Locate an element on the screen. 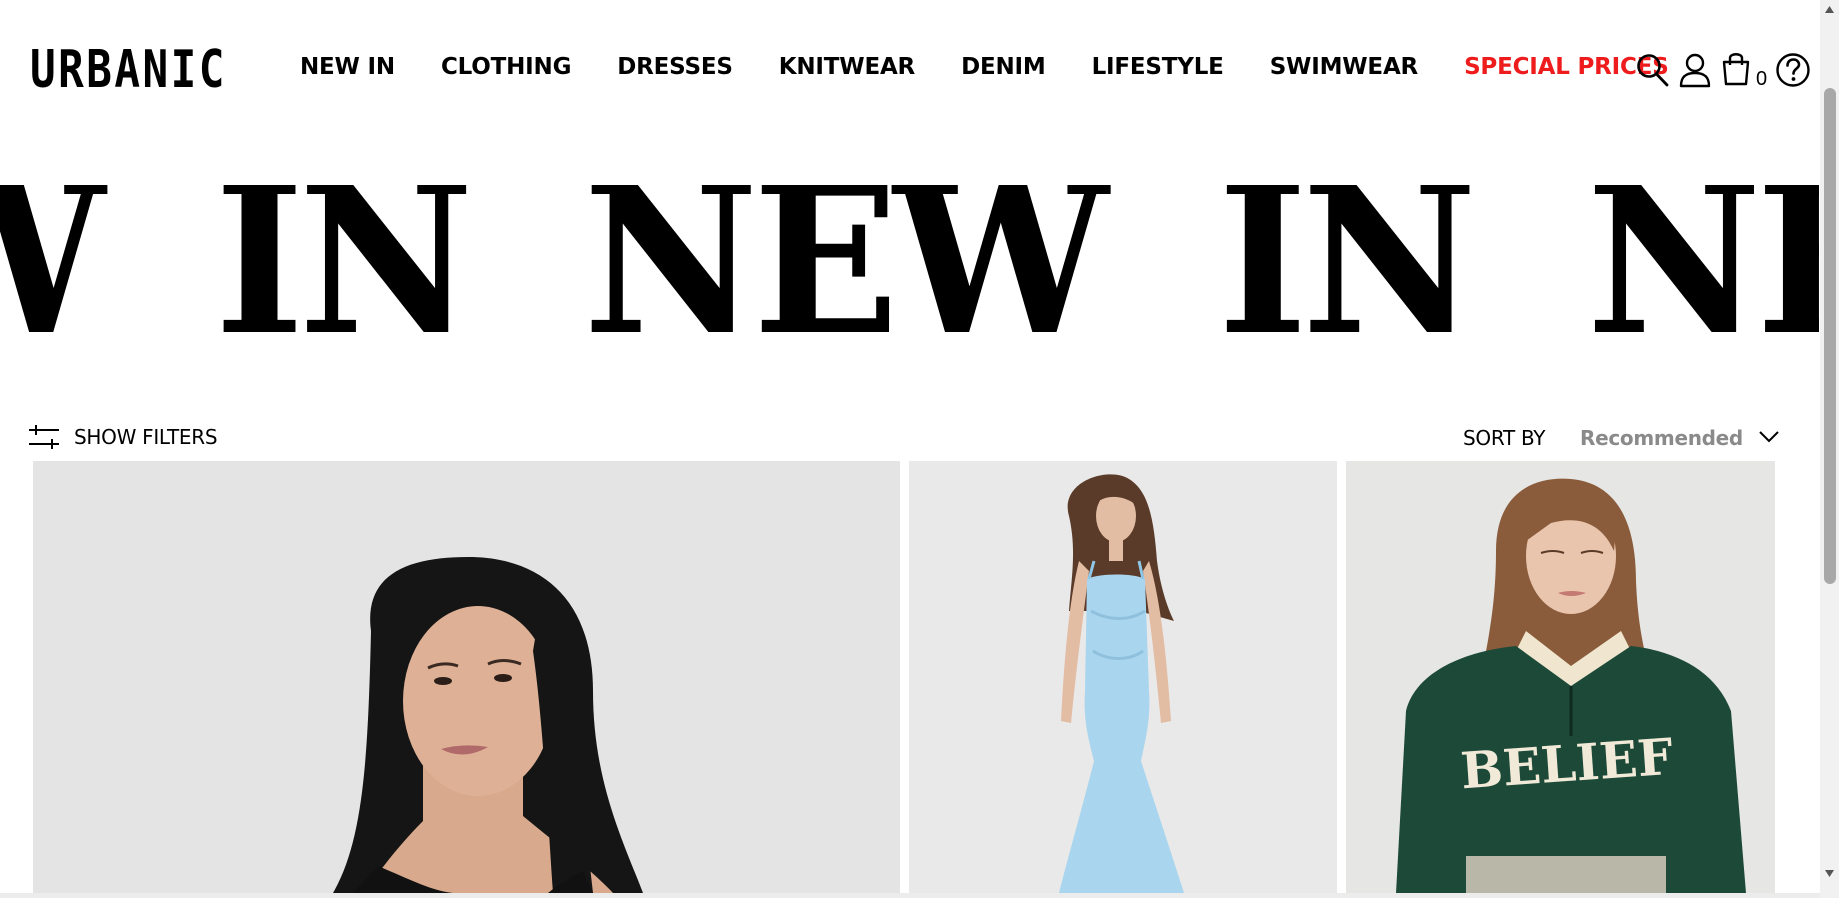  show-filters-label: SHOW FILTERS is located at coordinates (146, 437).